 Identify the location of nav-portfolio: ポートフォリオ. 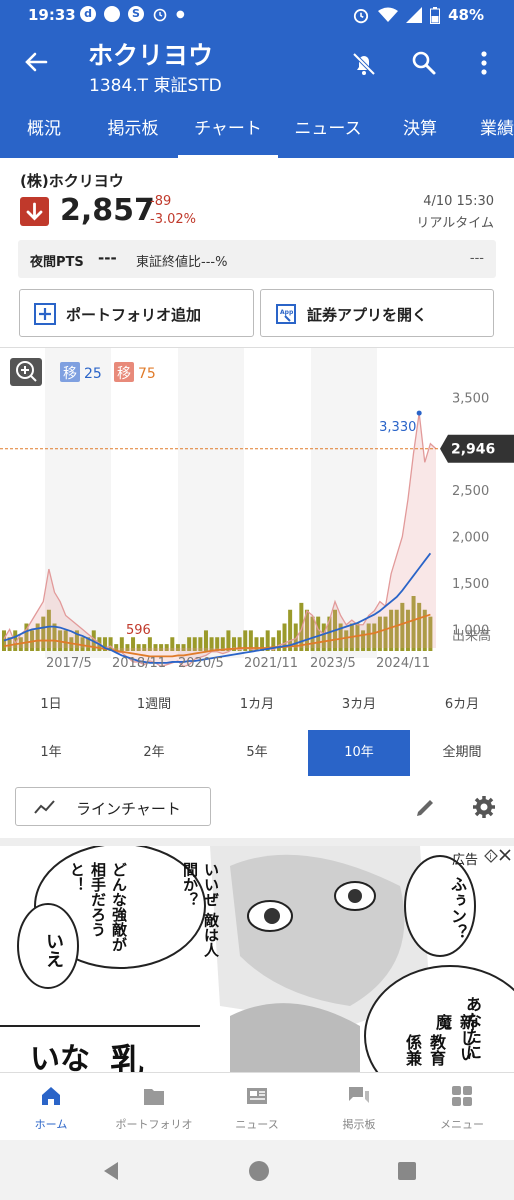
(154, 1107).